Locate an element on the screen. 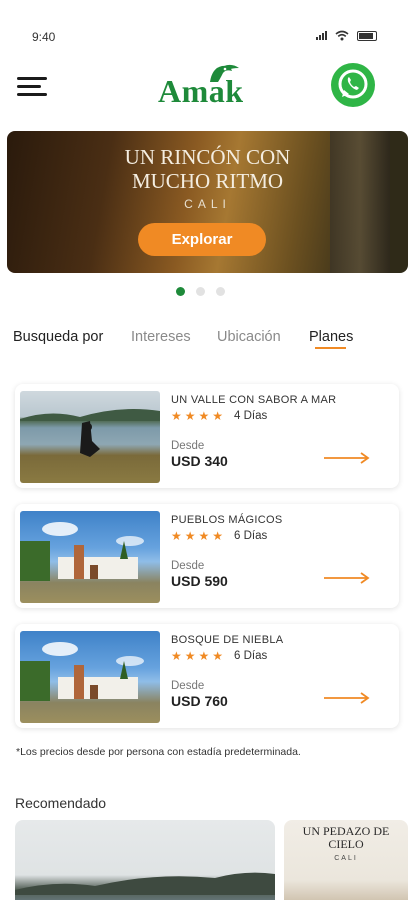 This screenshot has width=415, height=900. plan-price: USD 590 is located at coordinates (199, 581).